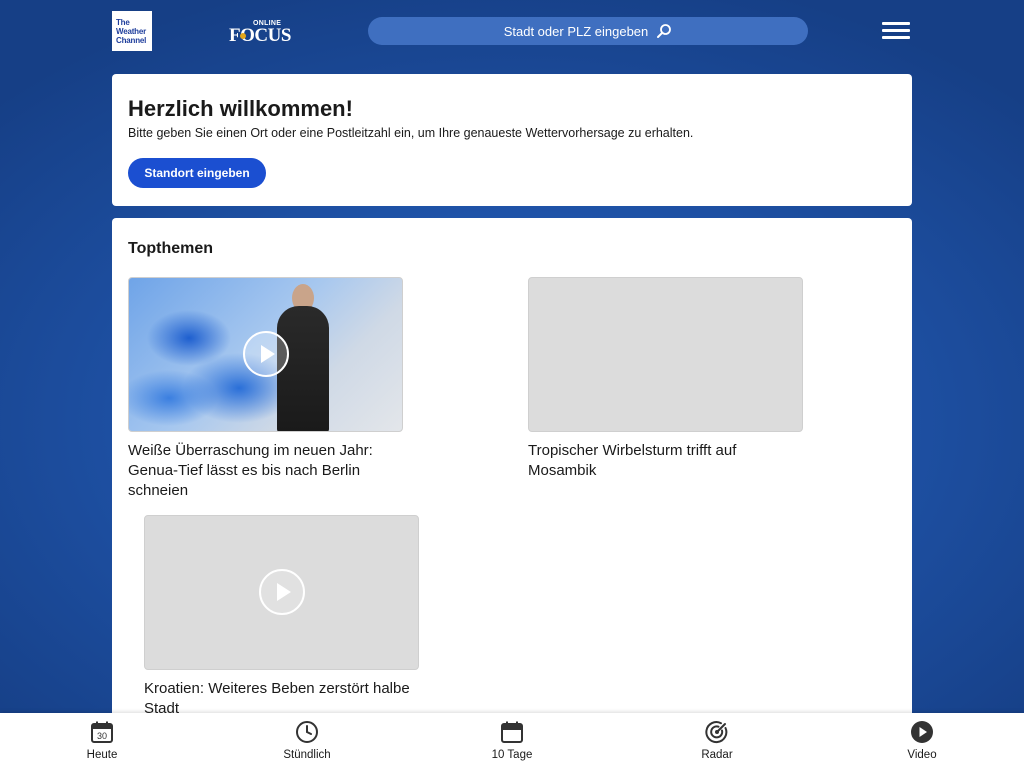 Image resolution: width=1024 pixels, height=768 pixels. I want to click on article-thumbnail, so click(665, 354).